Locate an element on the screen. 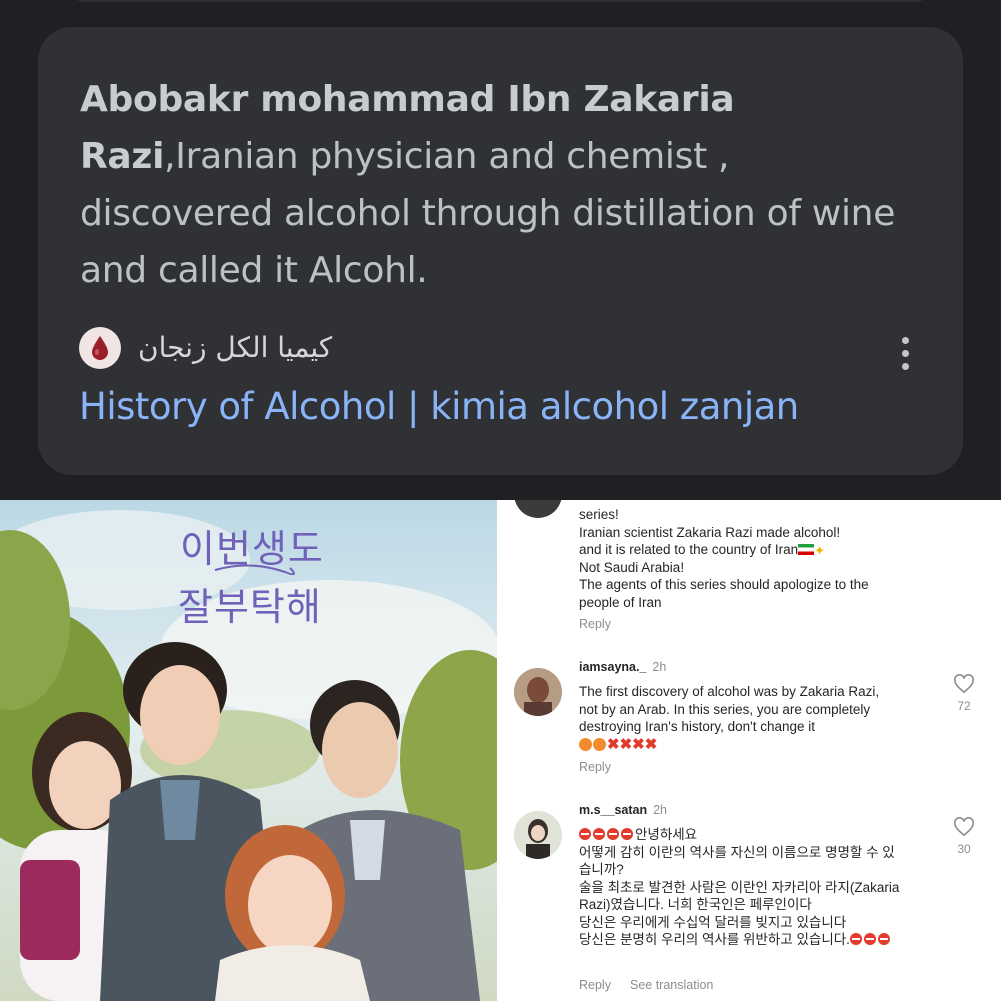 The width and height of the screenshot is (1001, 1001). comment-username: m.s__satan 2h is located at coordinates (623, 810).